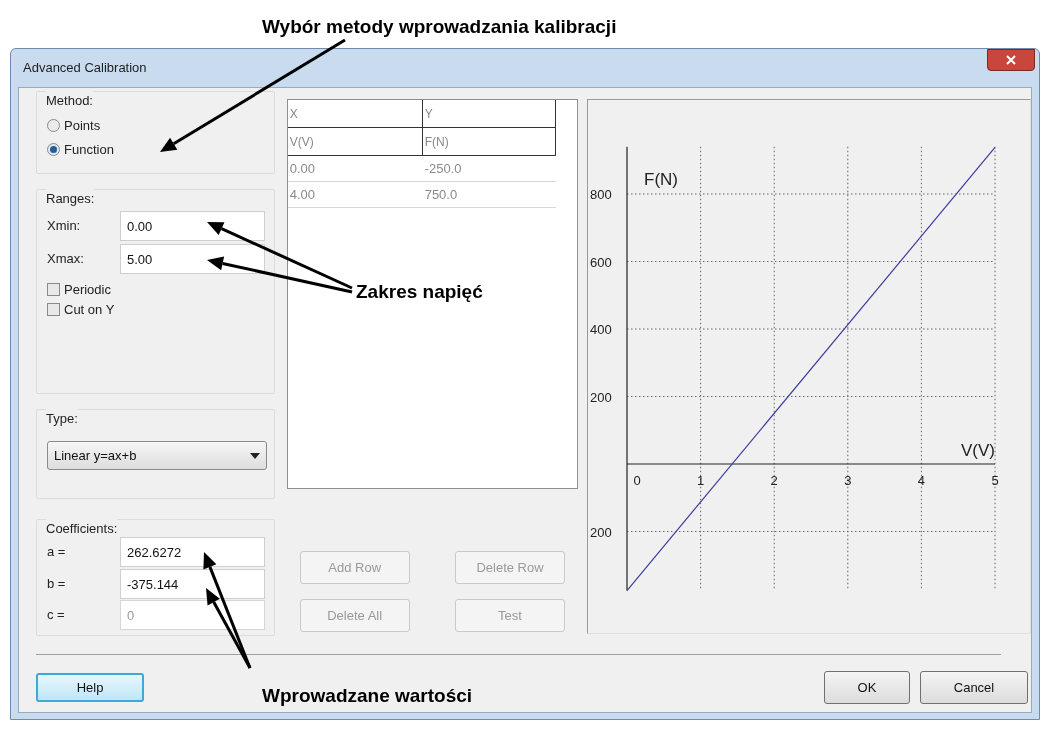 The width and height of the screenshot is (1045, 733). I want to click on tick-label: 800, so click(601, 194).